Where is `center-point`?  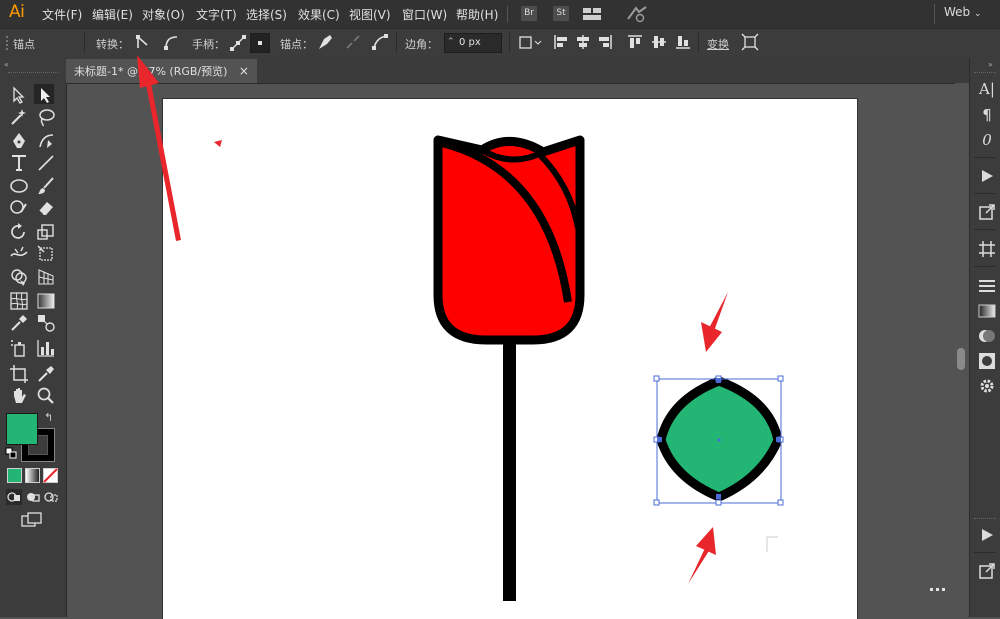 center-point is located at coordinates (719, 440).